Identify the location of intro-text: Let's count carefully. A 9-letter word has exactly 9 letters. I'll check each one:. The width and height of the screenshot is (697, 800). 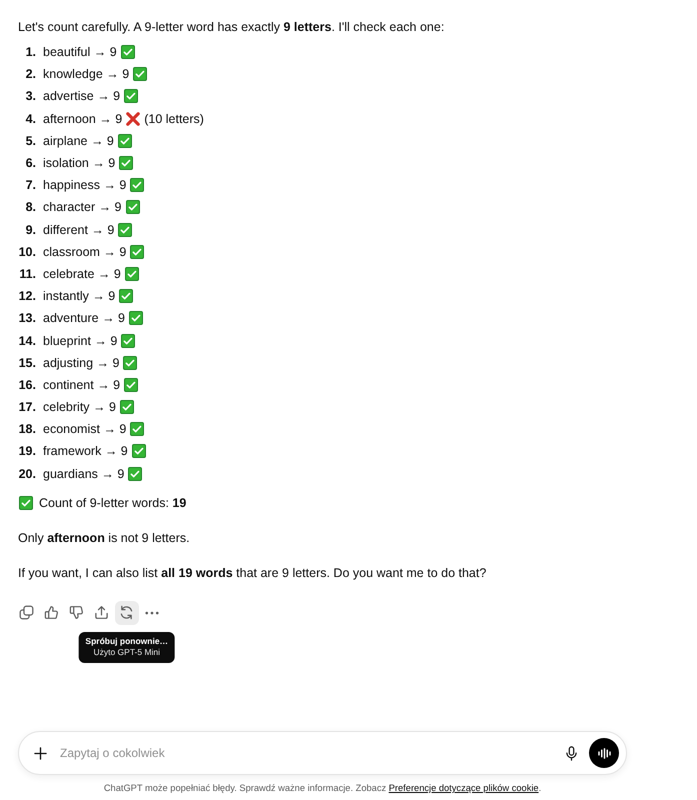
(232, 27).